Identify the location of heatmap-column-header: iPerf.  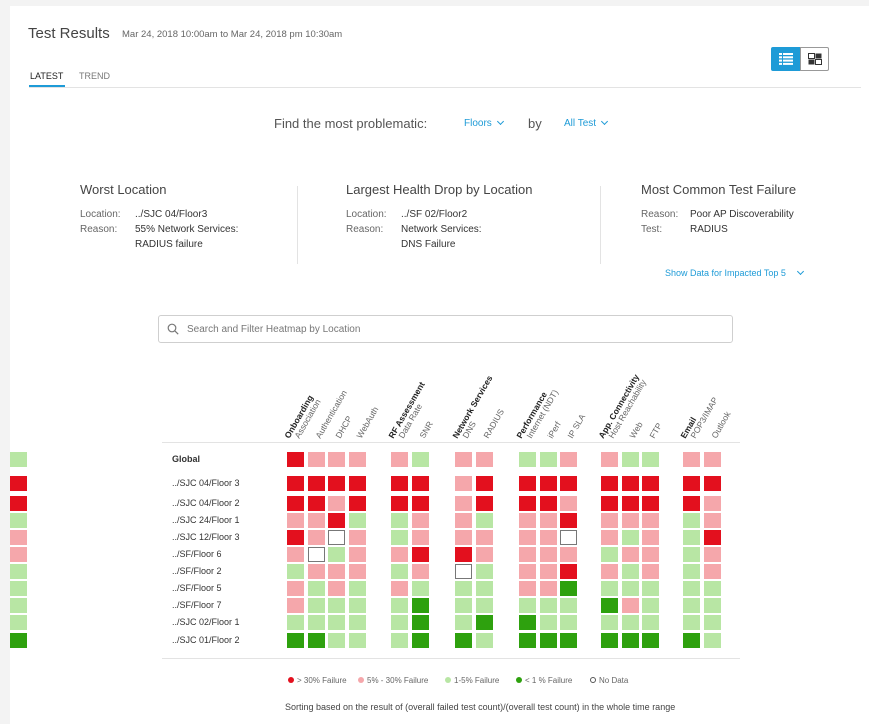
(553, 430).